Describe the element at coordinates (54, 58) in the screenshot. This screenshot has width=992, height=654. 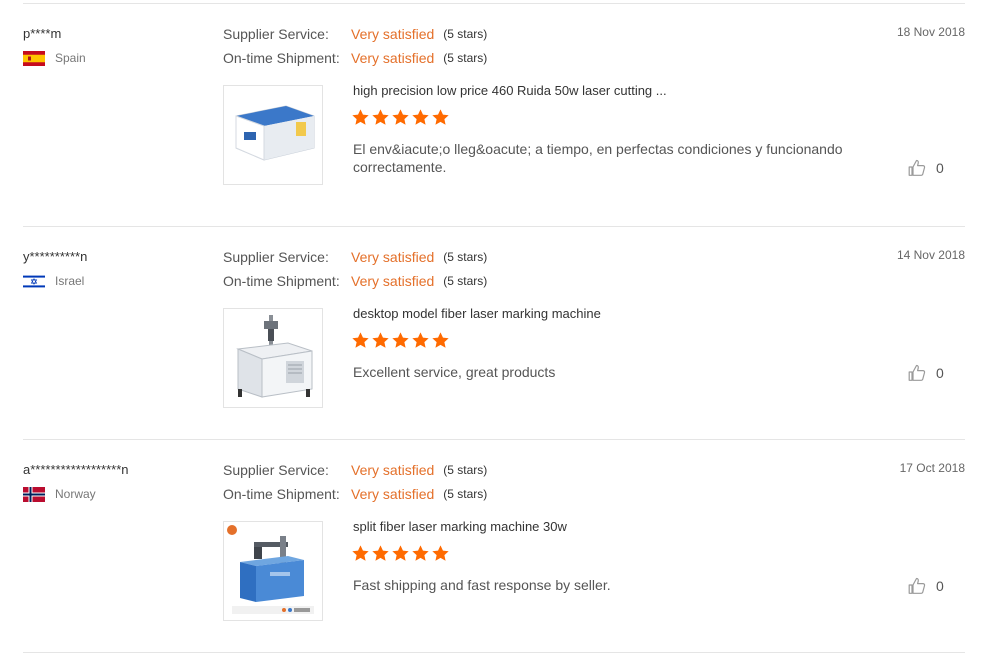
I see `reviewer-country: Spain` at that location.